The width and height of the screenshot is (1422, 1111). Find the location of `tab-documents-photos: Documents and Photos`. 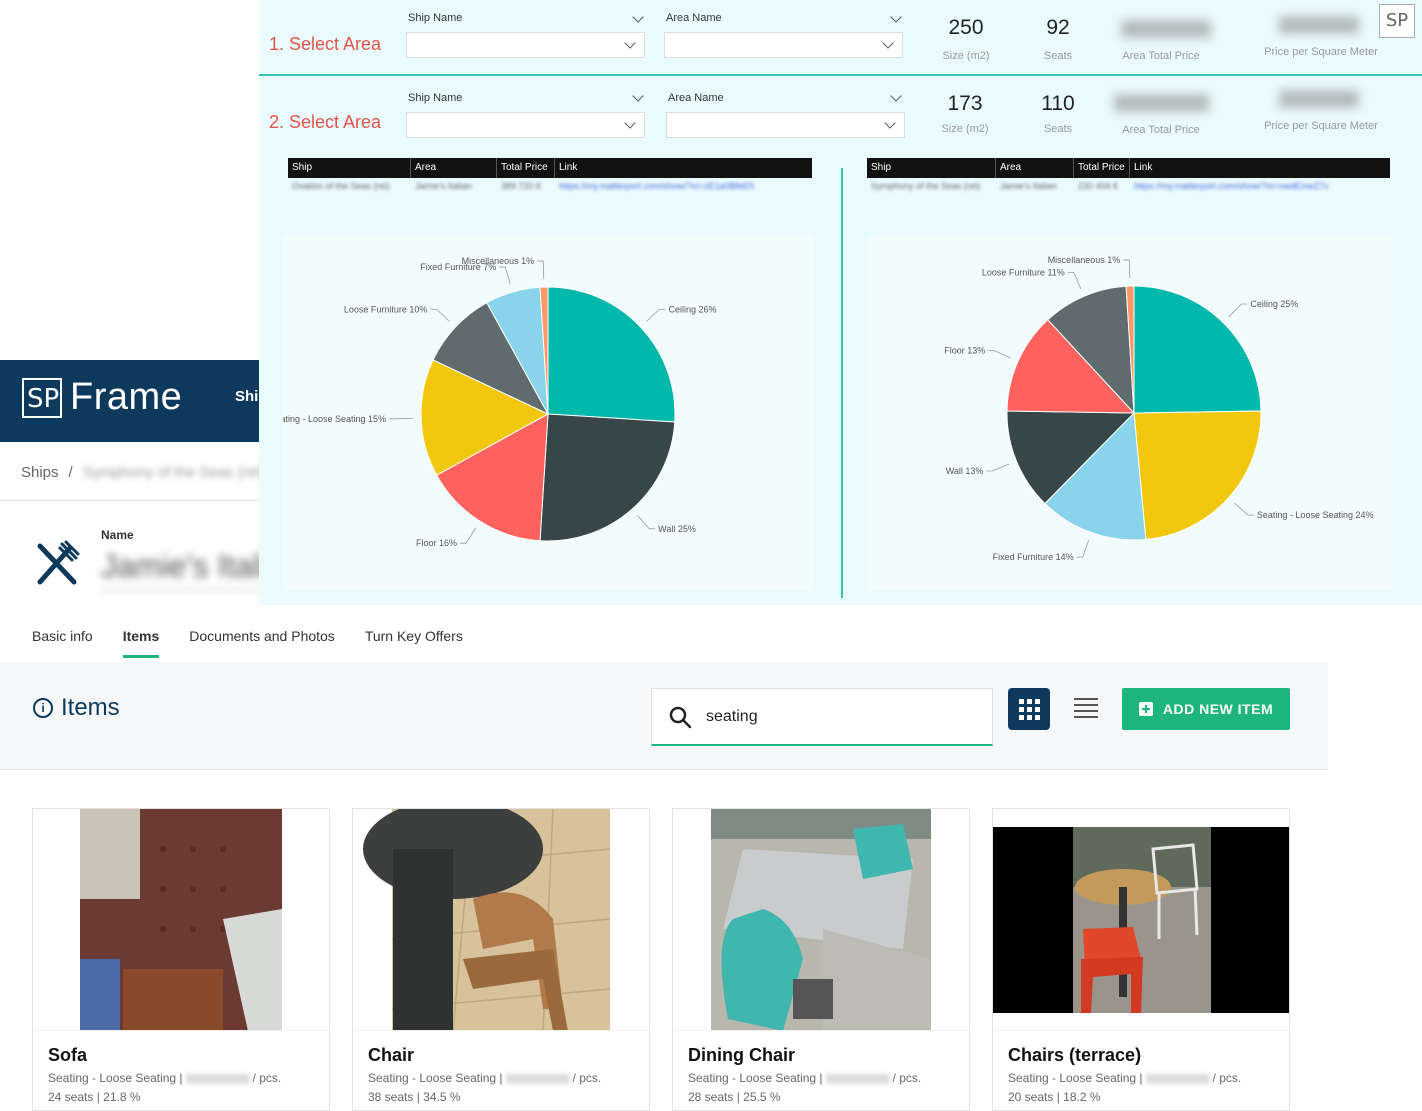

tab-documents-photos: Documents and Photos is located at coordinates (262, 643).